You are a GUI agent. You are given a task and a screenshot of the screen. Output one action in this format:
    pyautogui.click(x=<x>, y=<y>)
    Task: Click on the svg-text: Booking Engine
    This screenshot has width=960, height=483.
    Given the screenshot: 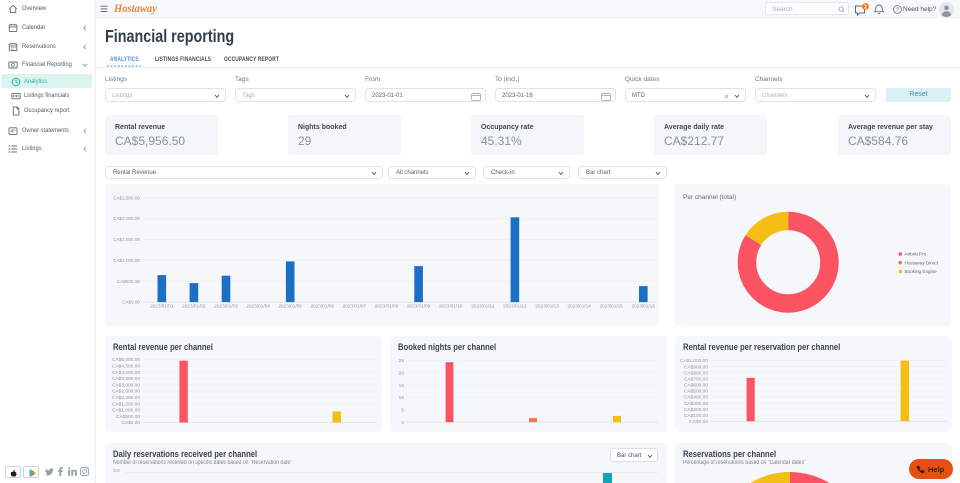 What is the action you would take?
    pyautogui.click(x=921, y=271)
    